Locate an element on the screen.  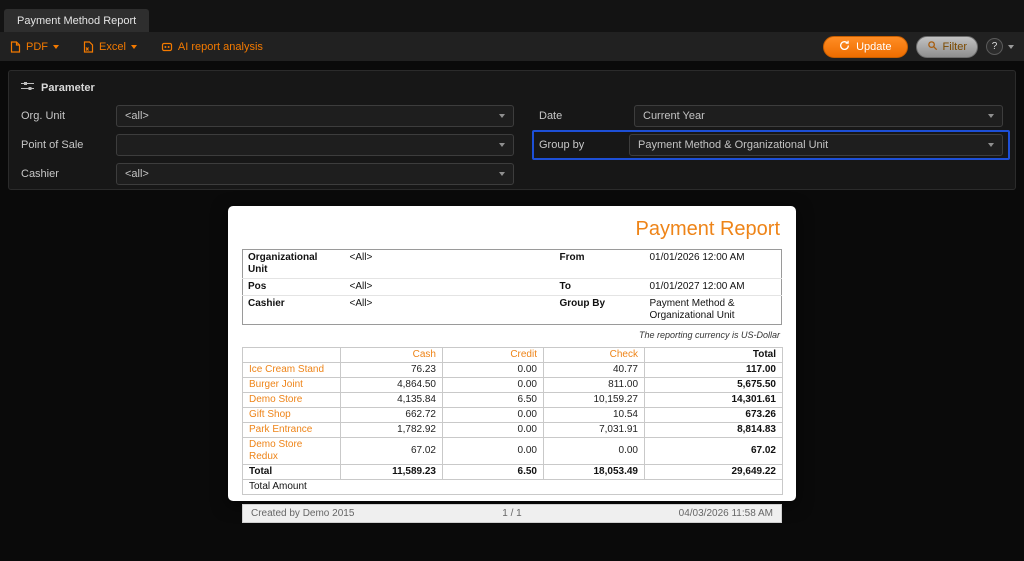
info-group-by-label: Group By is located at coordinates (582, 303).